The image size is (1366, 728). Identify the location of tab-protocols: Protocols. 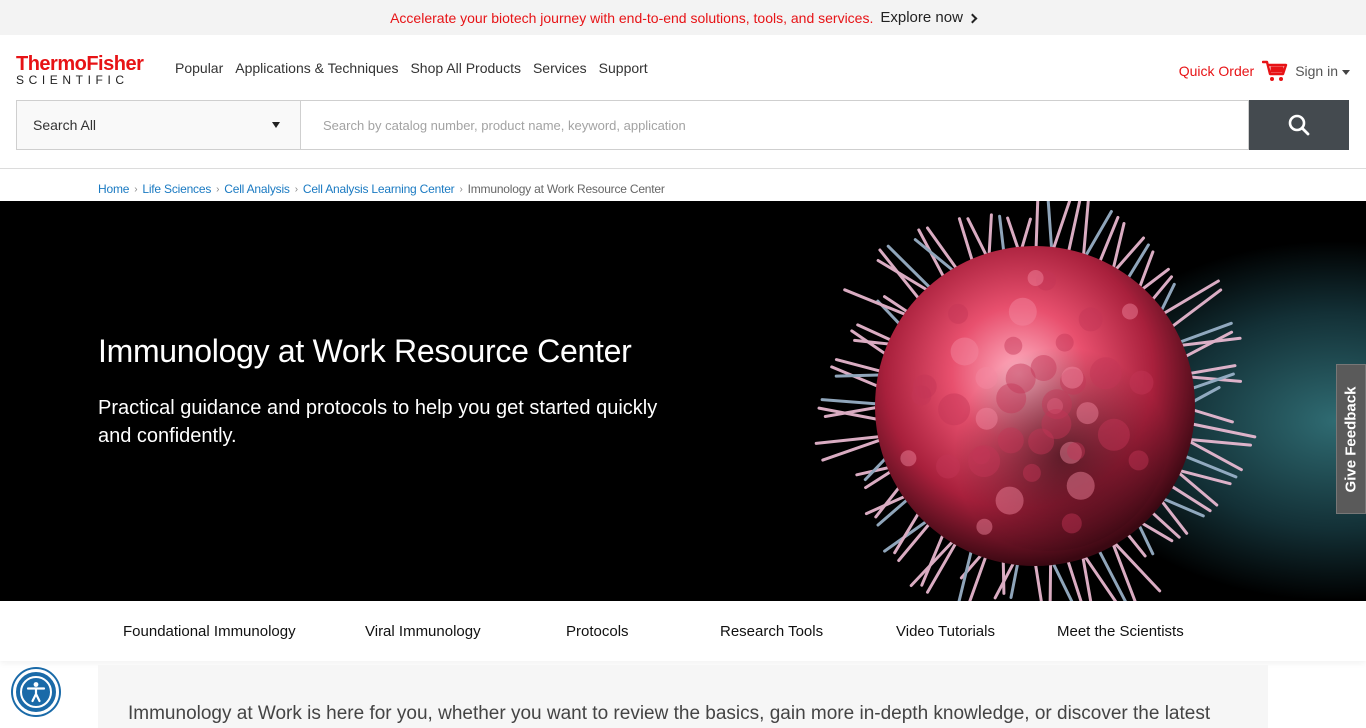
(597, 631).